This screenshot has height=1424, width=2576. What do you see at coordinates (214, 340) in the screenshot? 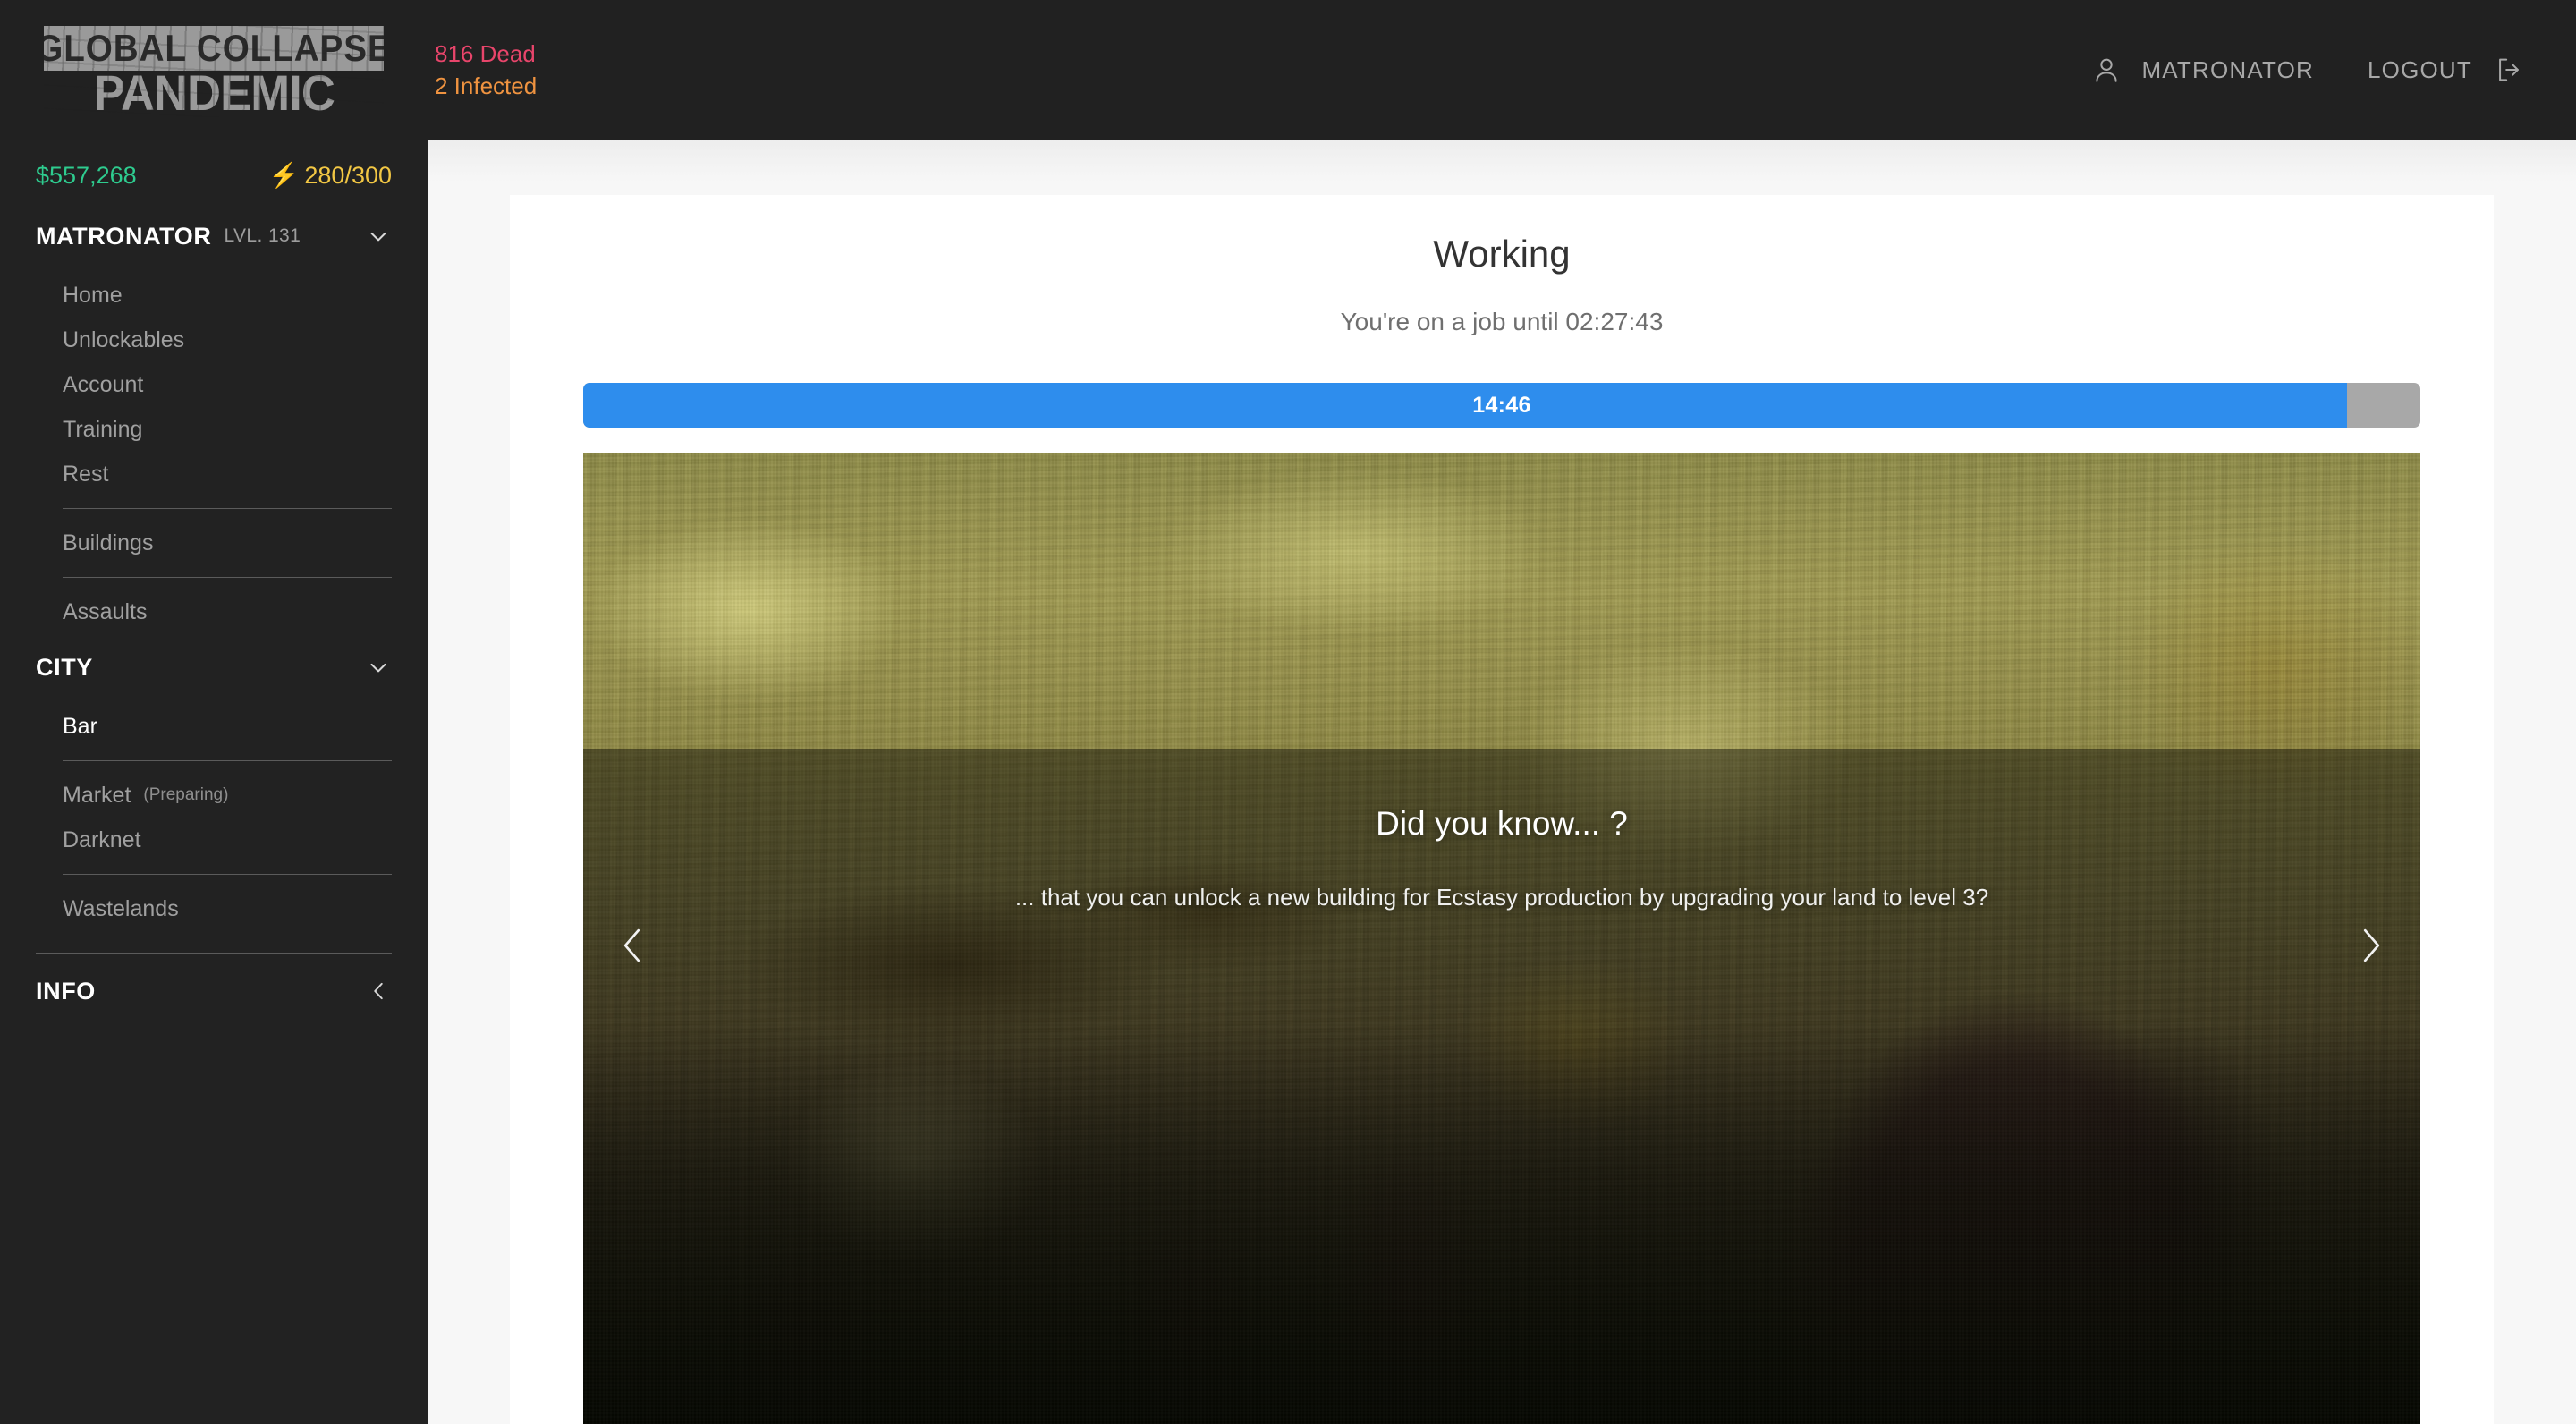
I see `sidebar-item-unlockables: Unlockables` at bounding box center [214, 340].